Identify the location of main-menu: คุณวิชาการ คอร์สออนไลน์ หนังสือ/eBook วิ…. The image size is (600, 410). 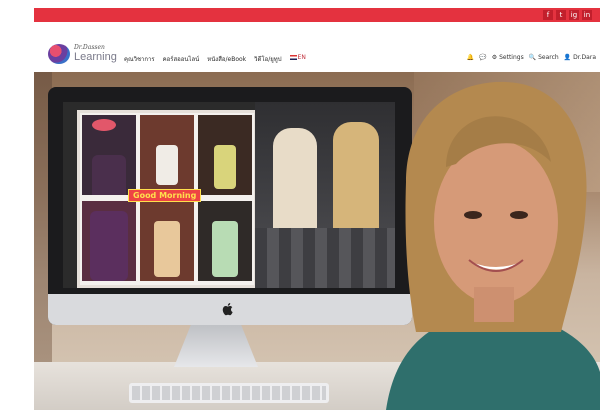
(215, 59).